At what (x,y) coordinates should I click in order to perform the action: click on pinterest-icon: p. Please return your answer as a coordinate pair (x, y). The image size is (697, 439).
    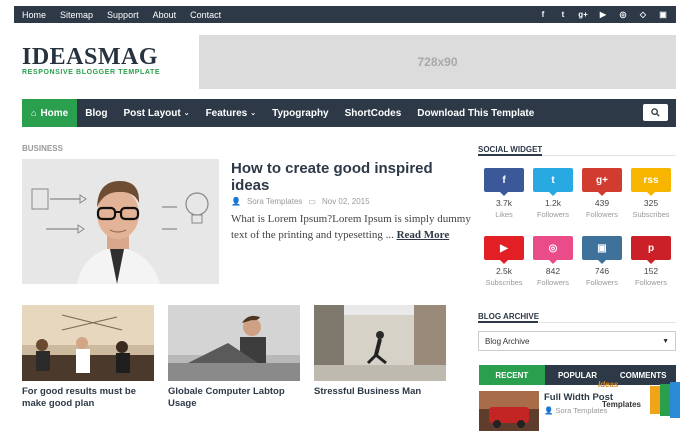
    Looking at the image, I should click on (651, 250).